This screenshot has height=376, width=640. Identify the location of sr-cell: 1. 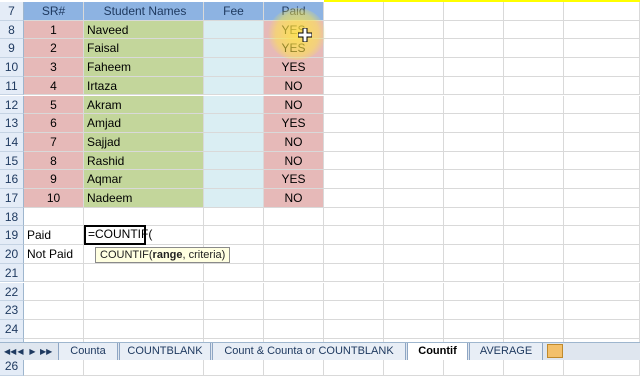
(54, 30).